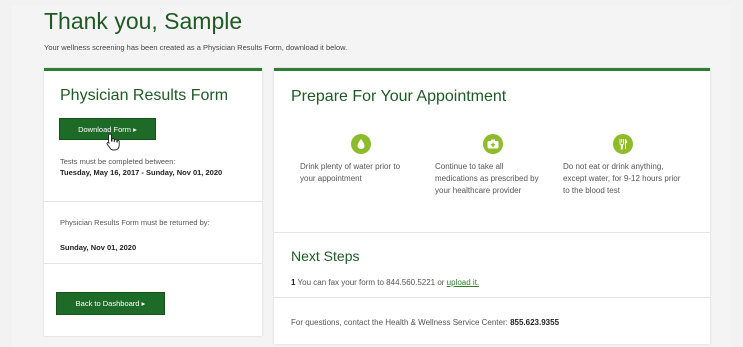  What do you see at coordinates (493, 144) in the screenshot?
I see `medication-icon` at bounding box center [493, 144].